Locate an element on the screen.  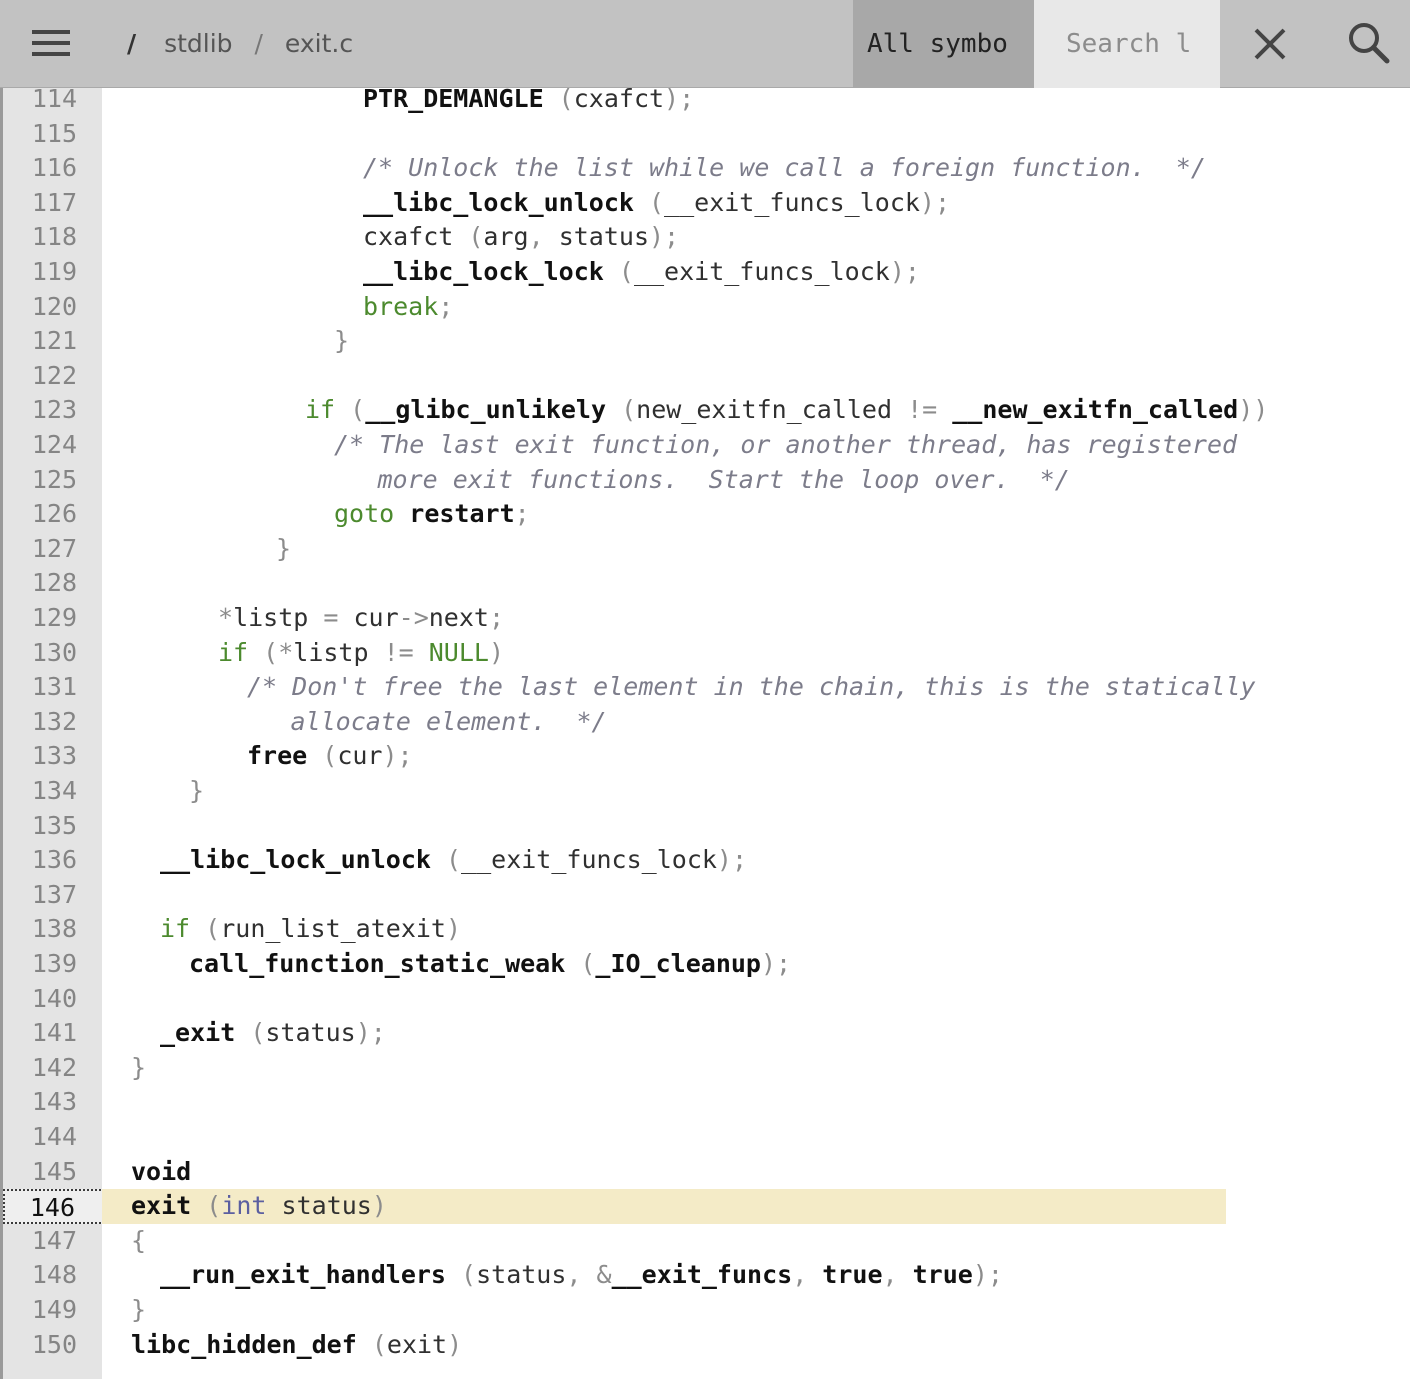
line-number: 125 is located at coordinates (54, 480).